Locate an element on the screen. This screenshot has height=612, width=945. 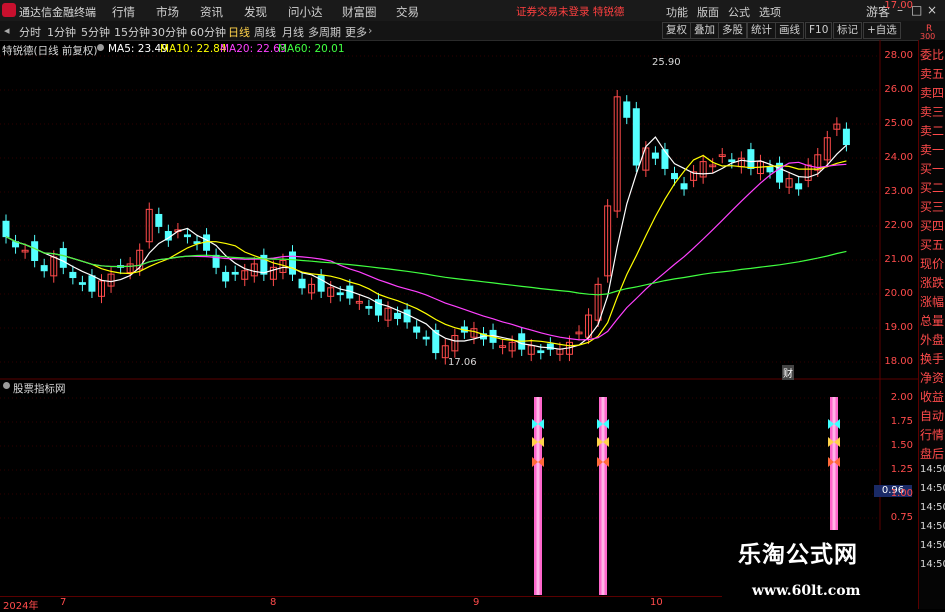
period-prev-icon: ◂ is located at coordinates (7, 30).